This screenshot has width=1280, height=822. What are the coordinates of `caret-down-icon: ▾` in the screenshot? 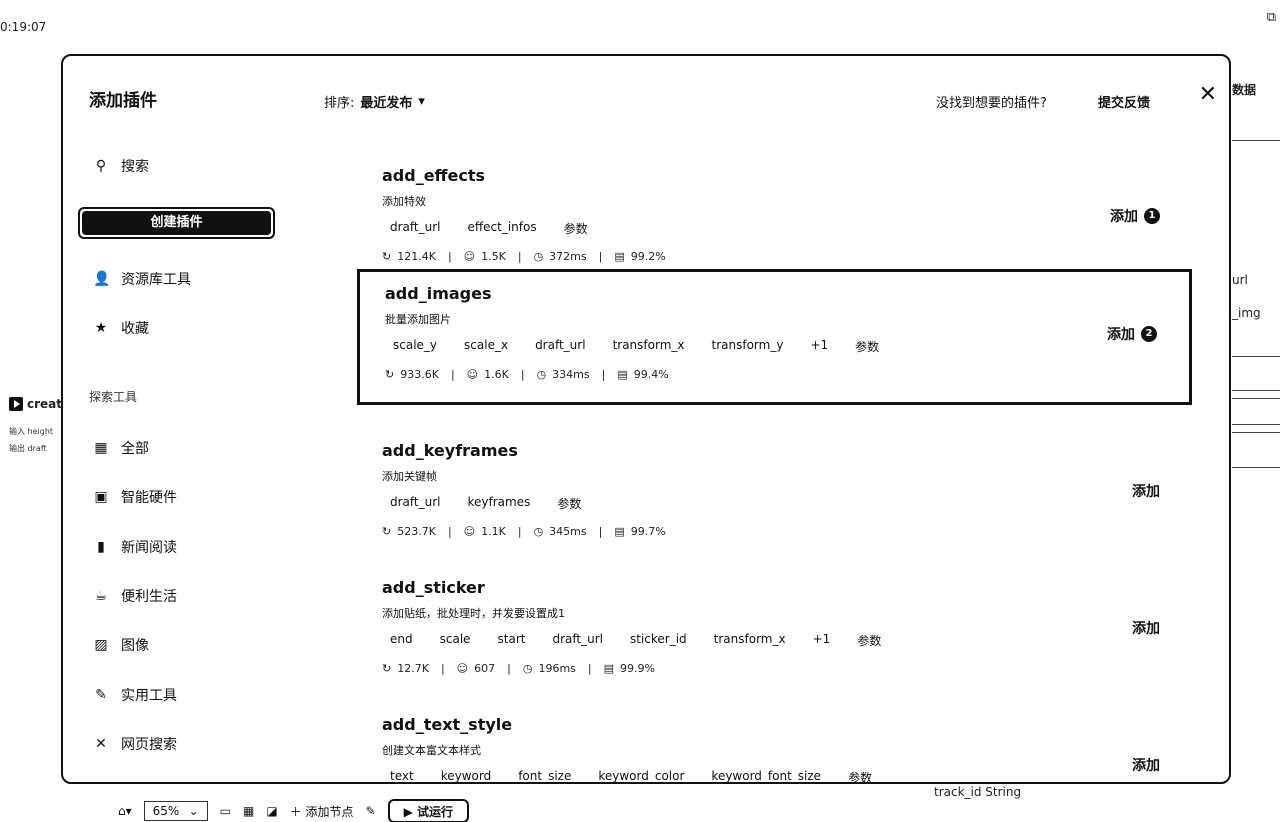 It's located at (421, 101).